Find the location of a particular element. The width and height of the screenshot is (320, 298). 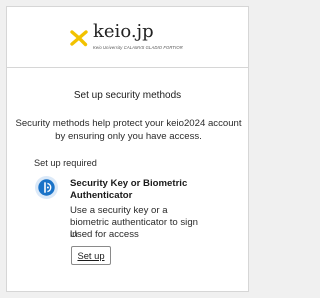

keio-logo-icon is located at coordinates (79, 38).